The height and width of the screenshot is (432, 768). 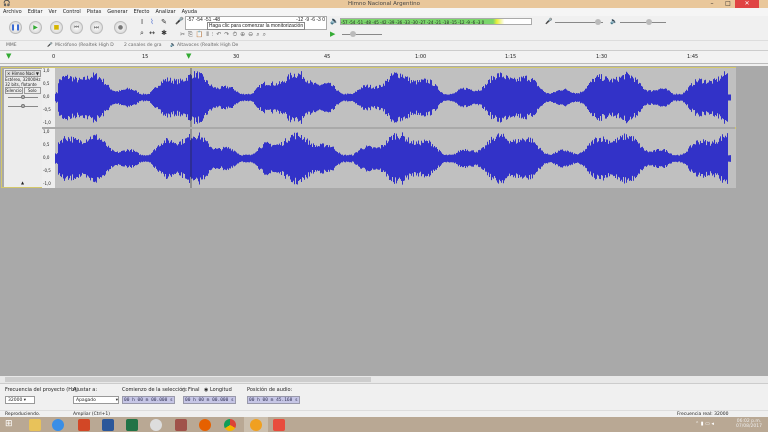 What do you see at coordinates (192, 34) in the screenshot?
I see `copy-icon: ⎘` at bounding box center [192, 34].